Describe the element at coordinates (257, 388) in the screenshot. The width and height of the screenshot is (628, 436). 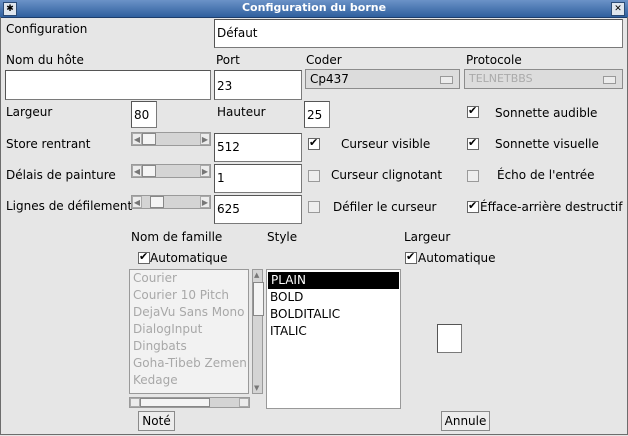
I see `scroll-down-icon: ▼` at that location.